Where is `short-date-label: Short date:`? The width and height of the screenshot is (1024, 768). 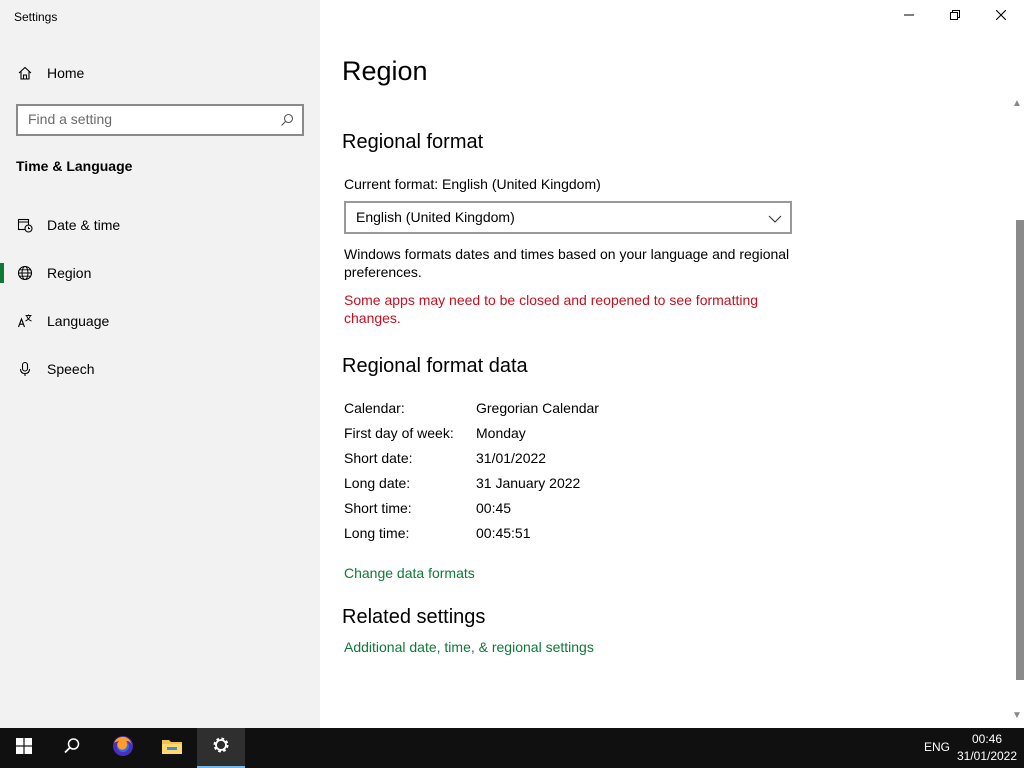 short-date-label: Short date: is located at coordinates (378, 458).